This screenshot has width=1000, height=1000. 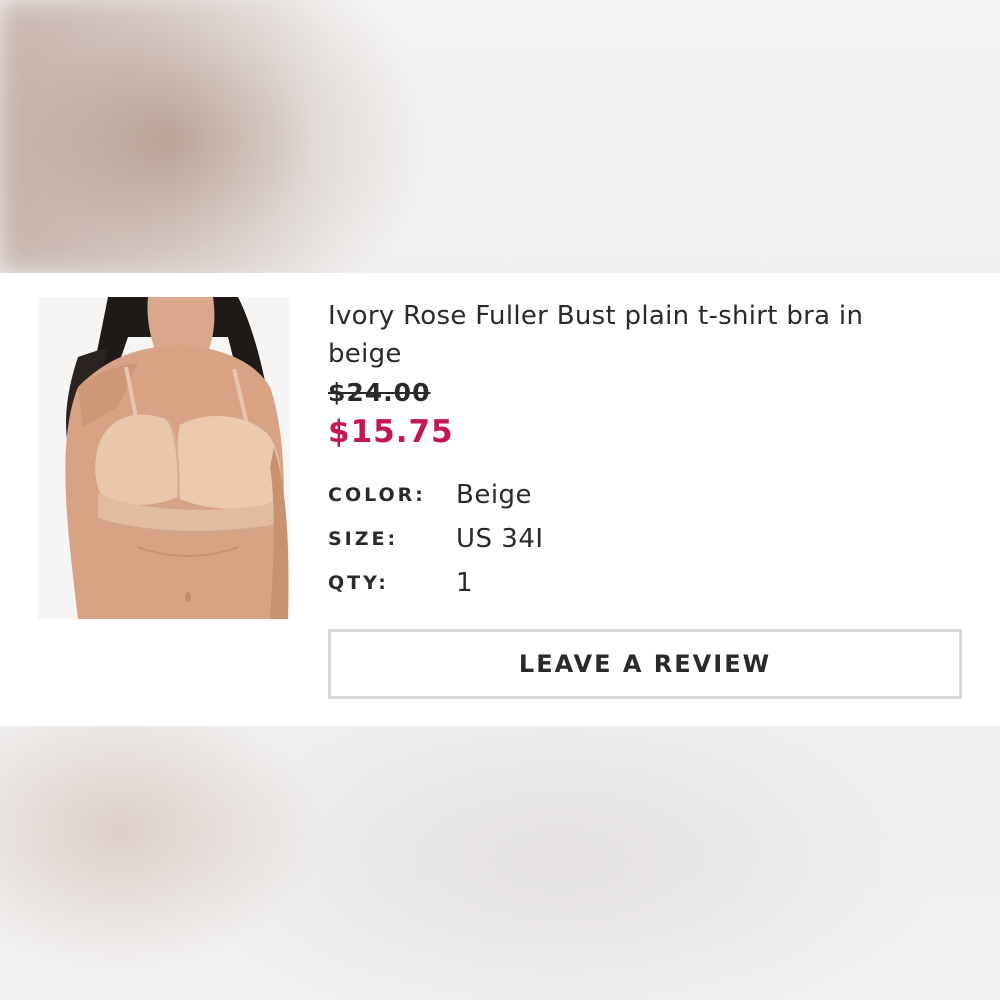 What do you see at coordinates (358, 583) in the screenshot?
I see `qty-label: QTY:` at bounding box center [358, 583].